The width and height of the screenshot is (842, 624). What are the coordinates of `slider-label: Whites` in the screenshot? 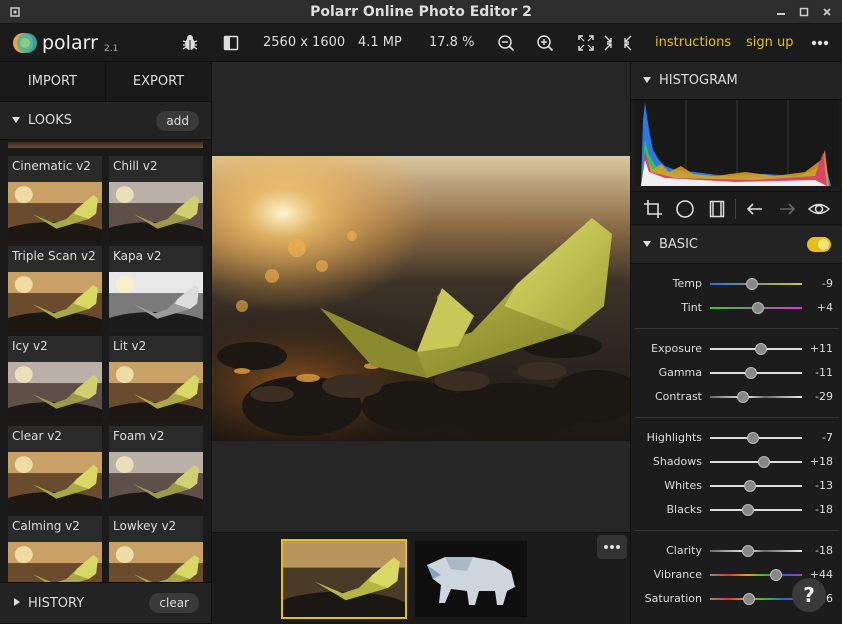 It's located at (683, 485).